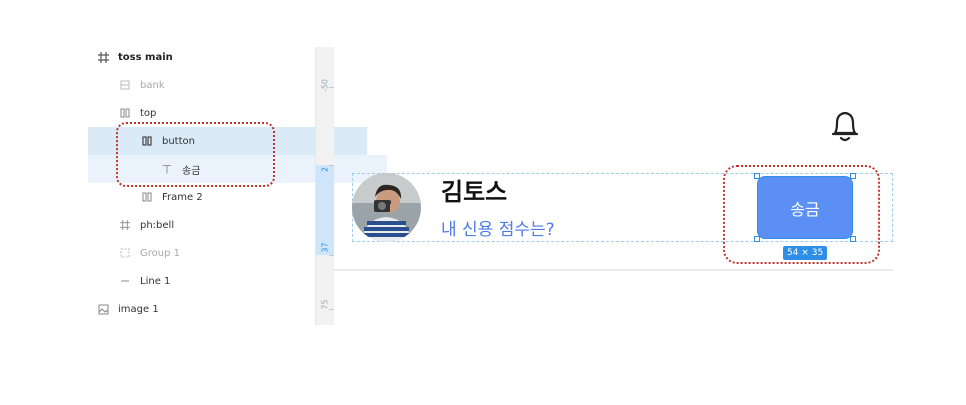  Describe the element at coordinates (148, 113) in the screenshot. I see `layer-label: top` at that location.